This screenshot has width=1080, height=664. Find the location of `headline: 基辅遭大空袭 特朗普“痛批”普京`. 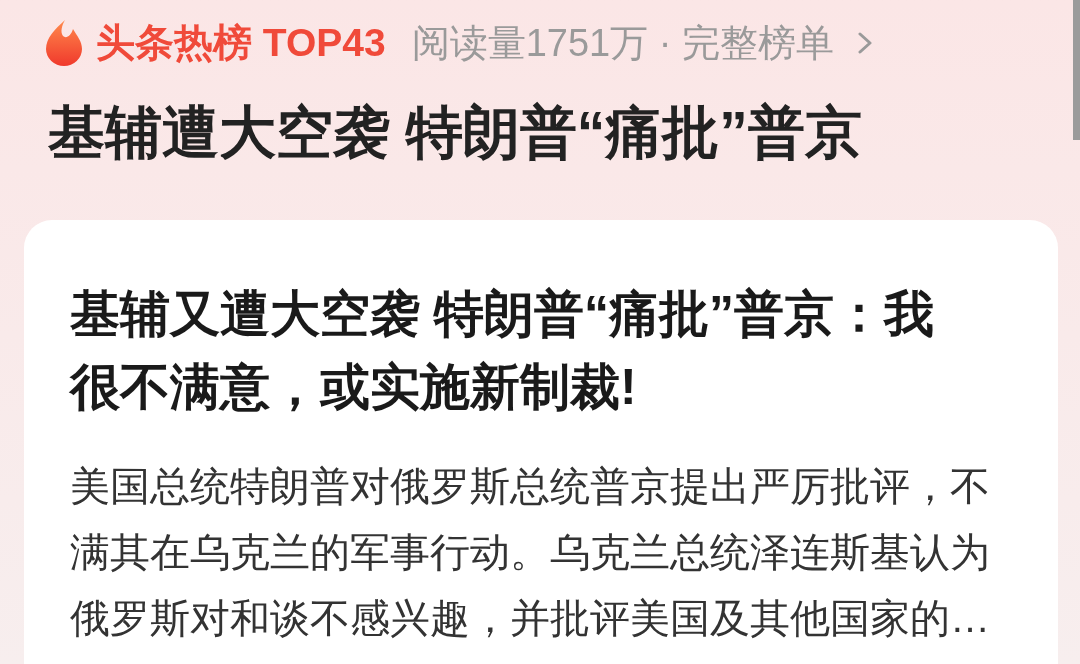

headline: 基辅遭大空袭 特朗普“痛批”普京 is located at coordinates (455, 132).